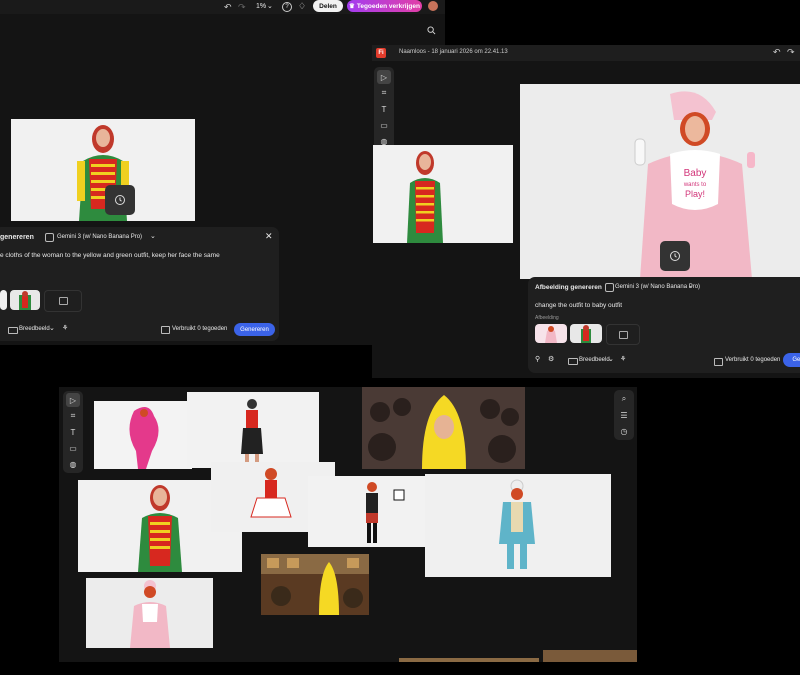 Image resolution: width=800 pixels, height=675 pixels. Describe the element at coordinates (433, 6) in the screenshot. I see `avatar` at that location.